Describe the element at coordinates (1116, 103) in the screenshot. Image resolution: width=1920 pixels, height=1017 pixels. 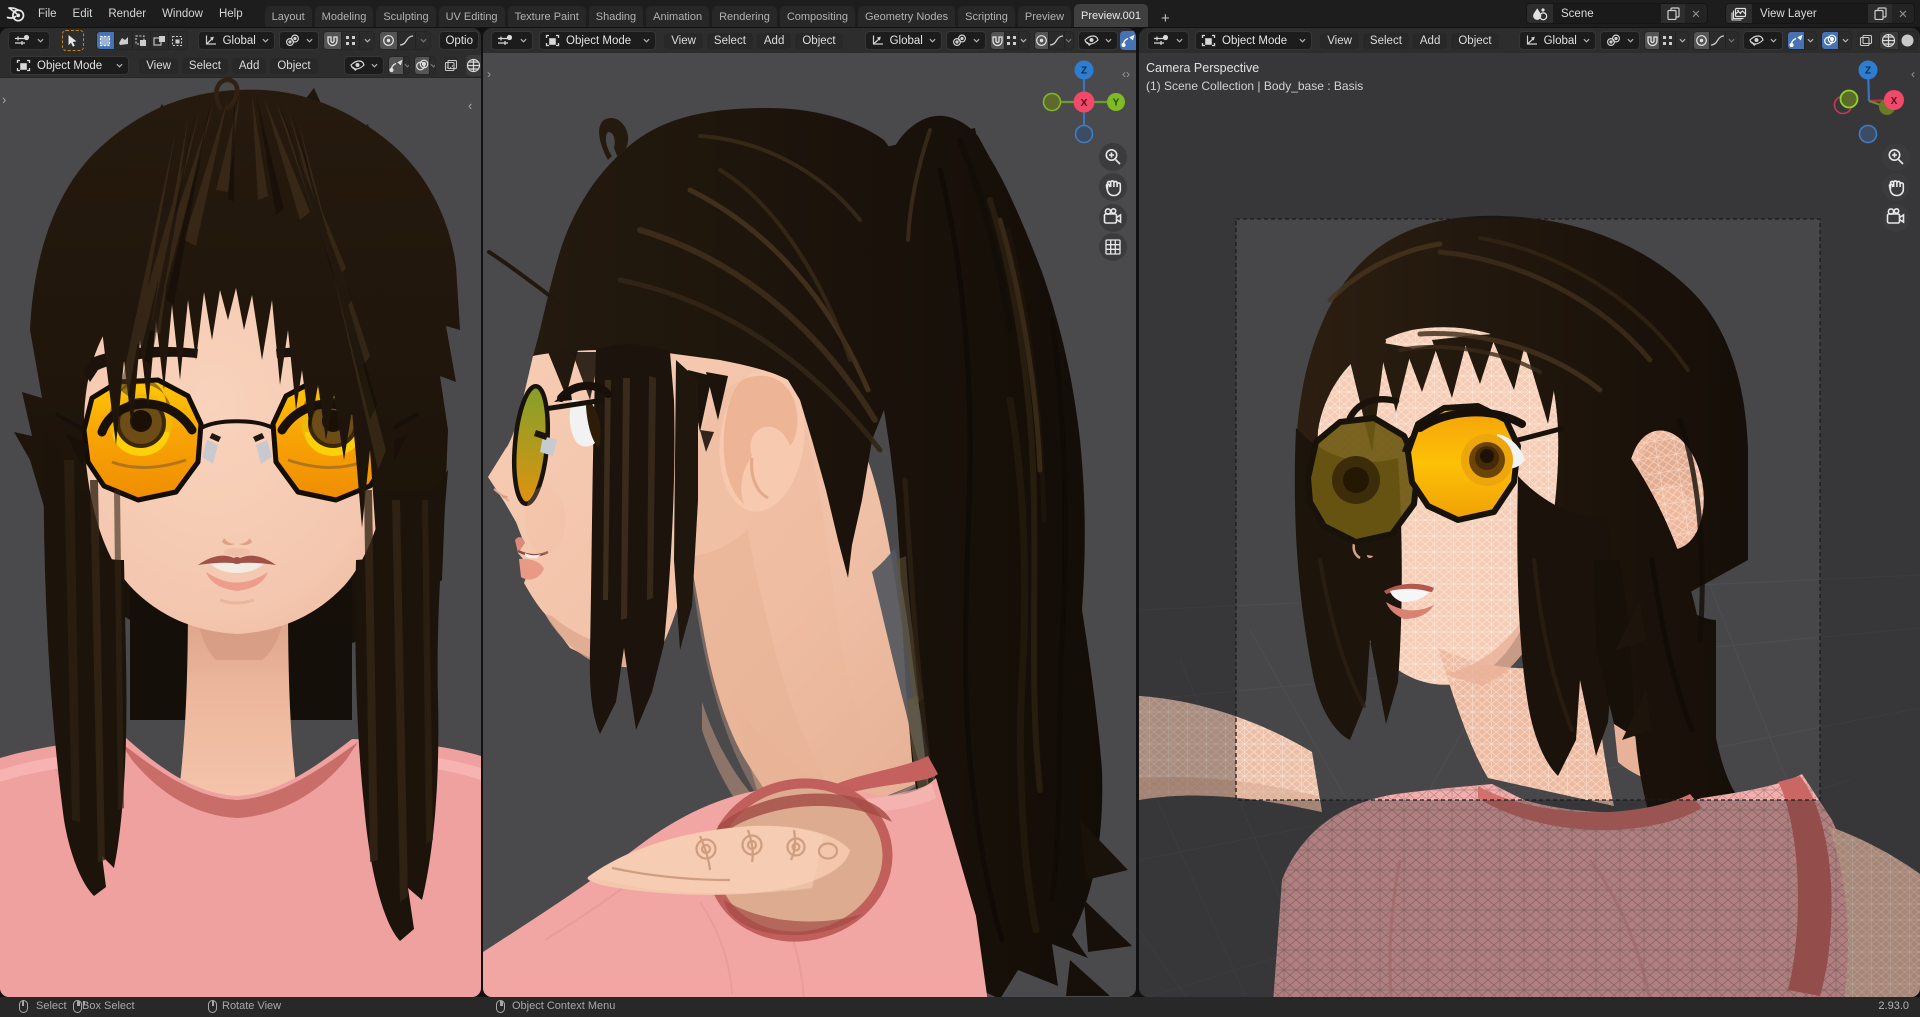
I see `svg-text: Y` at that location.